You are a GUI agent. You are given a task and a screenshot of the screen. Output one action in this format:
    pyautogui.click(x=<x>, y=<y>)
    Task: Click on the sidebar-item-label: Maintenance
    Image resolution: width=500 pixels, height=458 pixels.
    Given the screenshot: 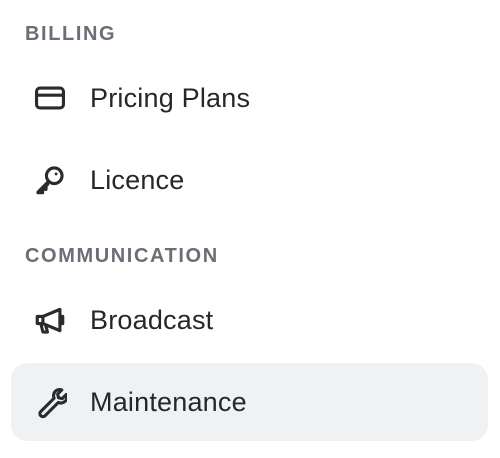 What is the action you would take?
    pyautogui.click(x=168, y=402)
    